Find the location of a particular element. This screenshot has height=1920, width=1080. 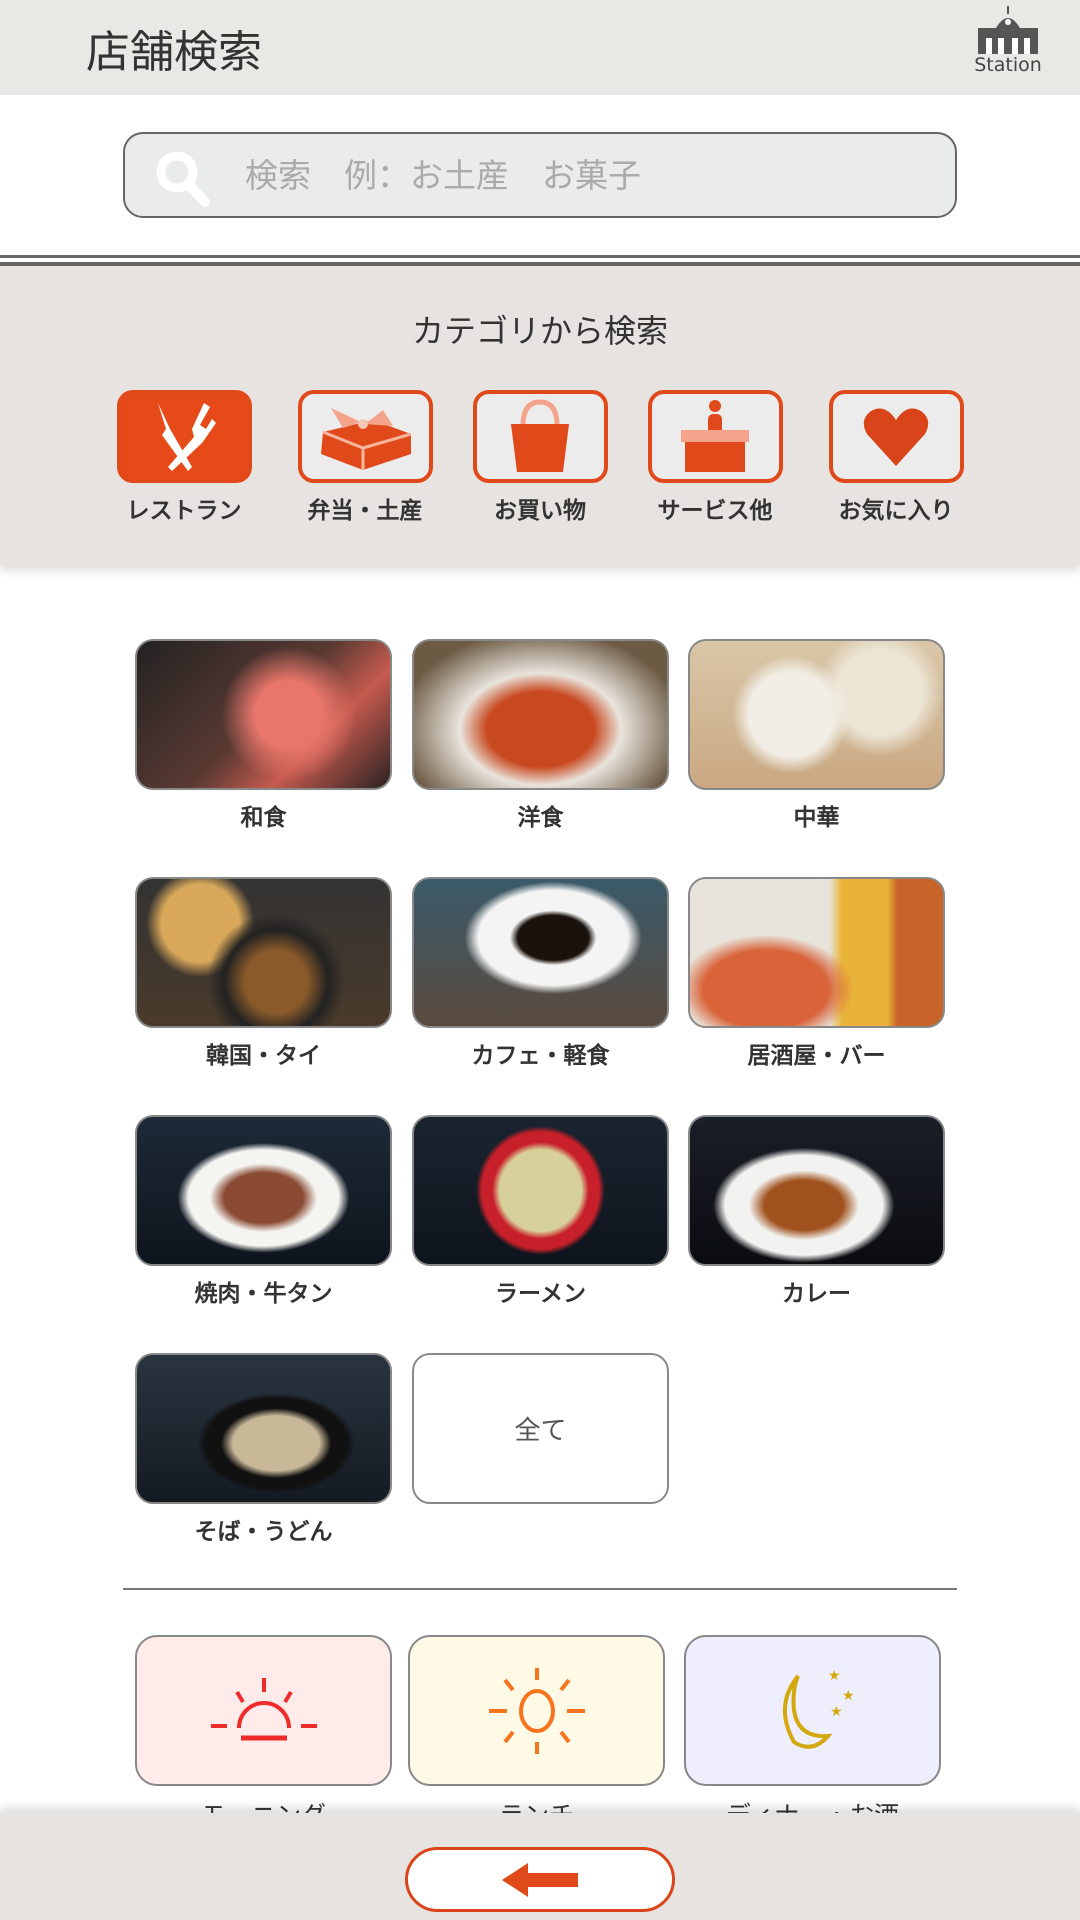

ramen-photo is located at coordinates (540, 1190).